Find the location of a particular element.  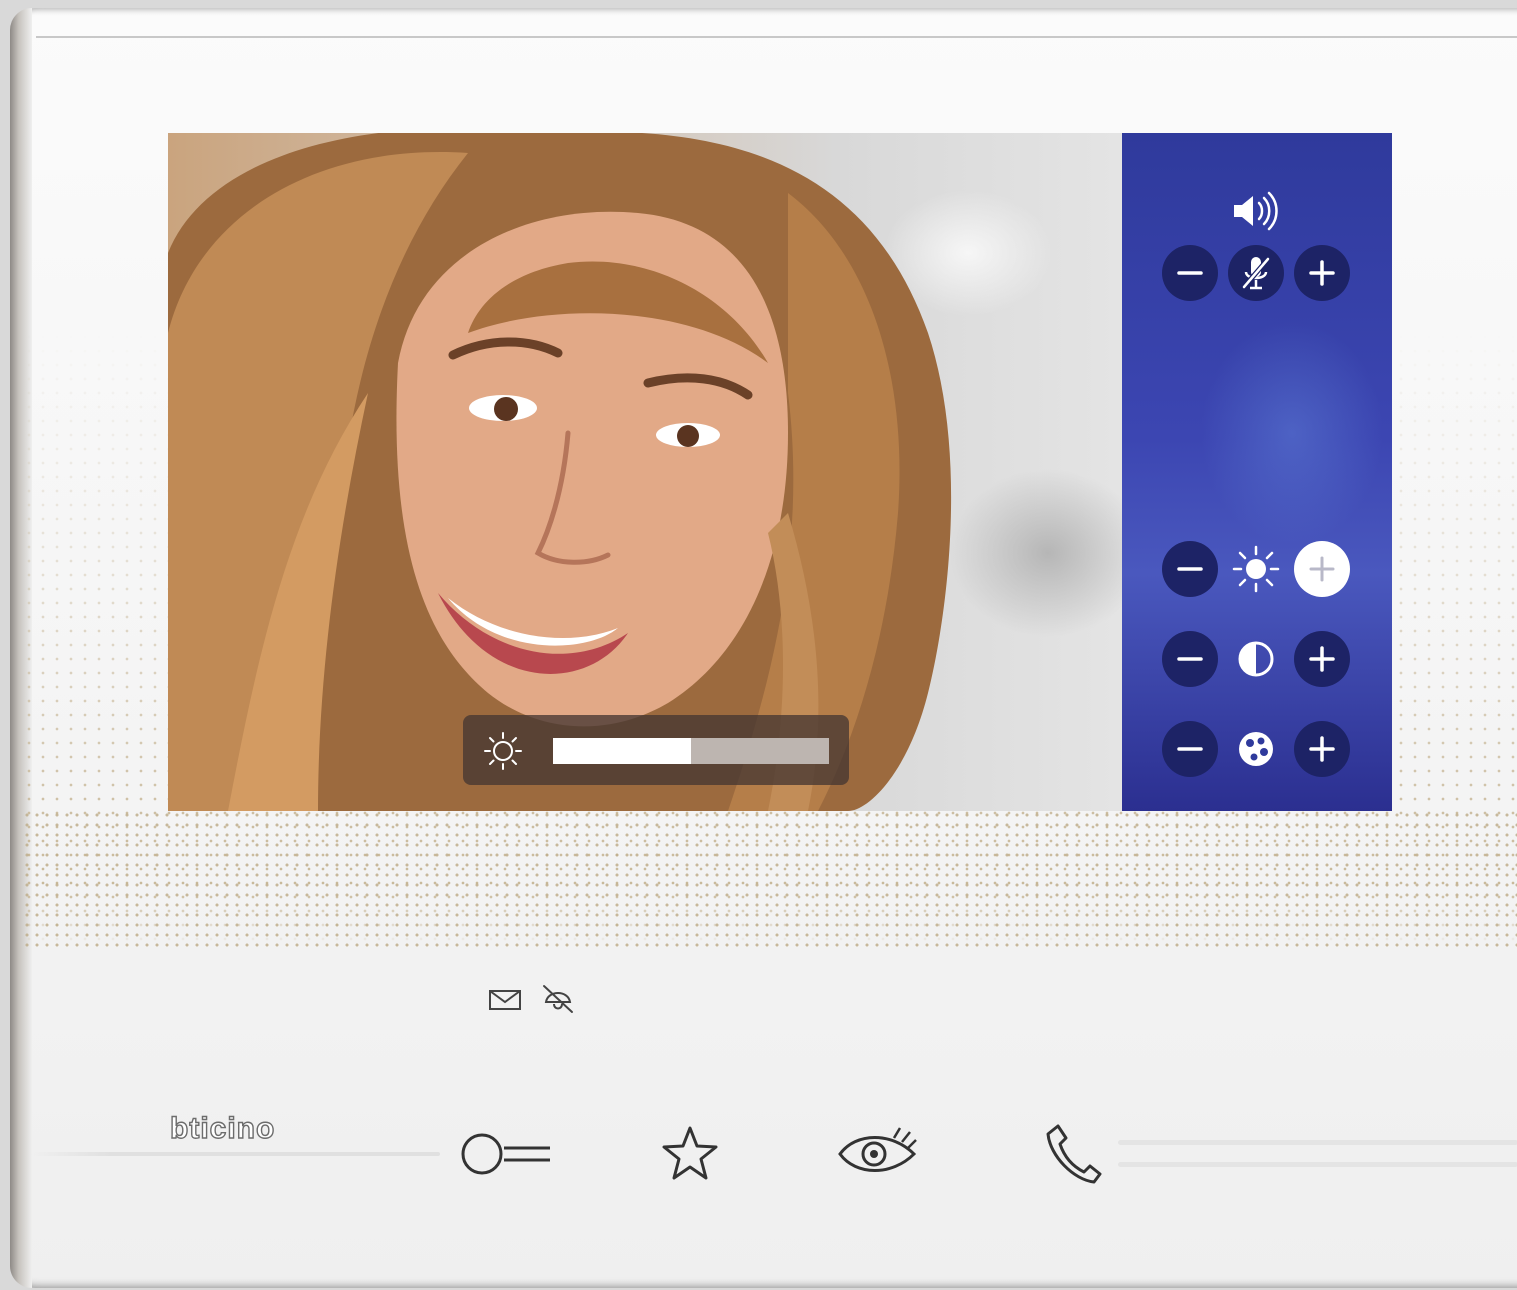

brightness-minus-button is located at coordinates (1190, 569).